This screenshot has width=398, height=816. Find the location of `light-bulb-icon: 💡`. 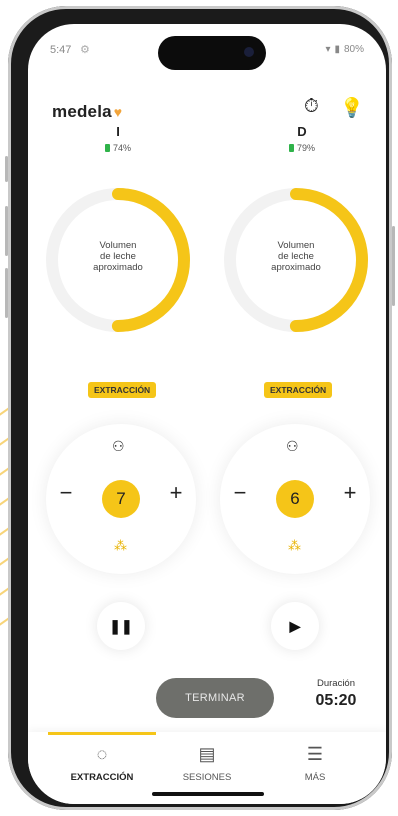

light-bulb-icon: 💡 is located at coordinates (352, 108).